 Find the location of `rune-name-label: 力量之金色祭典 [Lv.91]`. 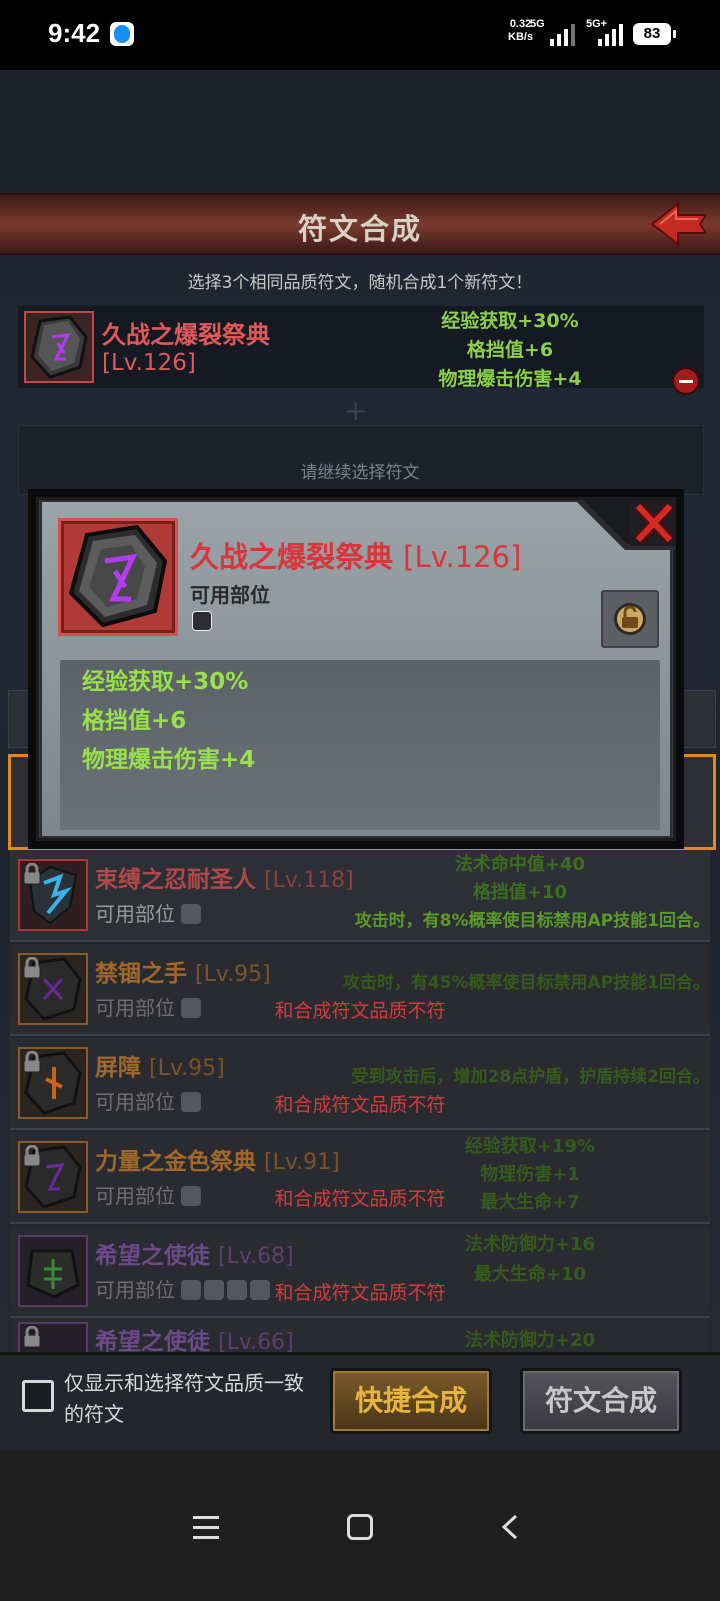

rune-name-label: 力量之金色祭典 [Lv.91] is located at coordinates (217, 1159).